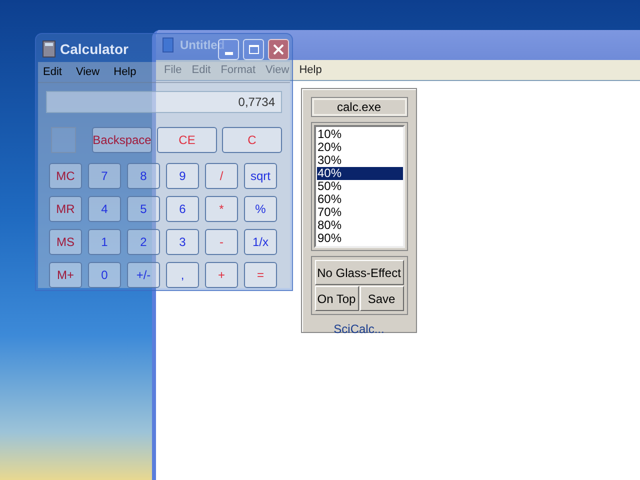  What do you see at coordinates (359, 173) in the screenshot?
I see `list-item: 40%` at bounding box center [359, 173].